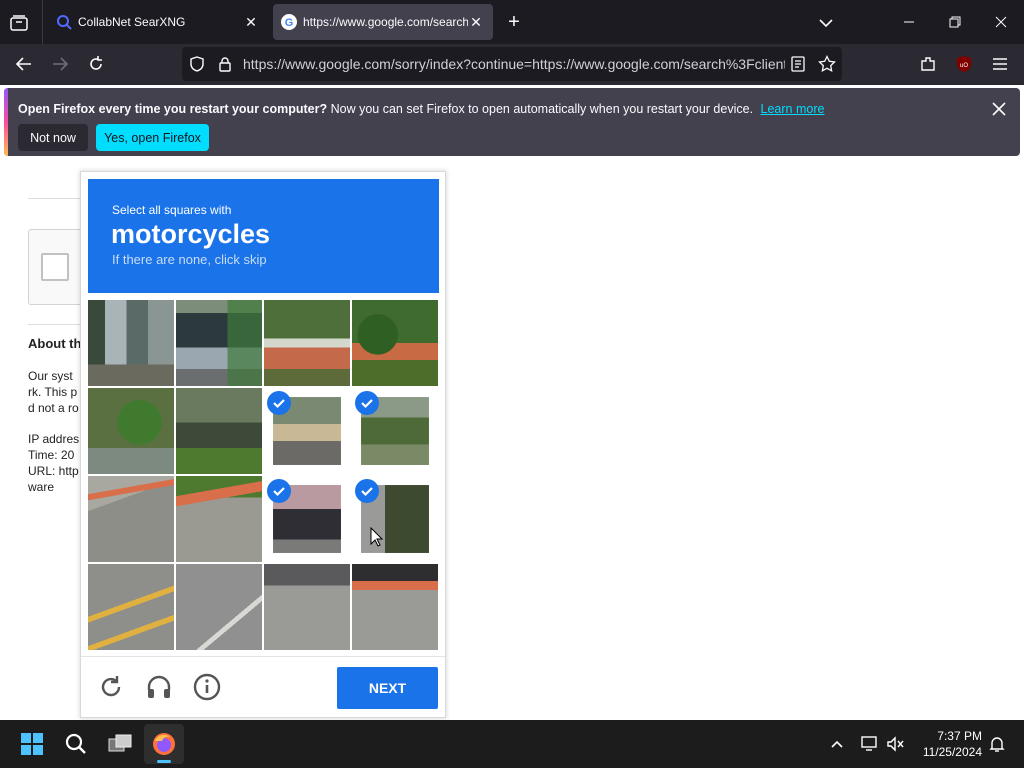  I want to click on back-button, so click(24, 64).